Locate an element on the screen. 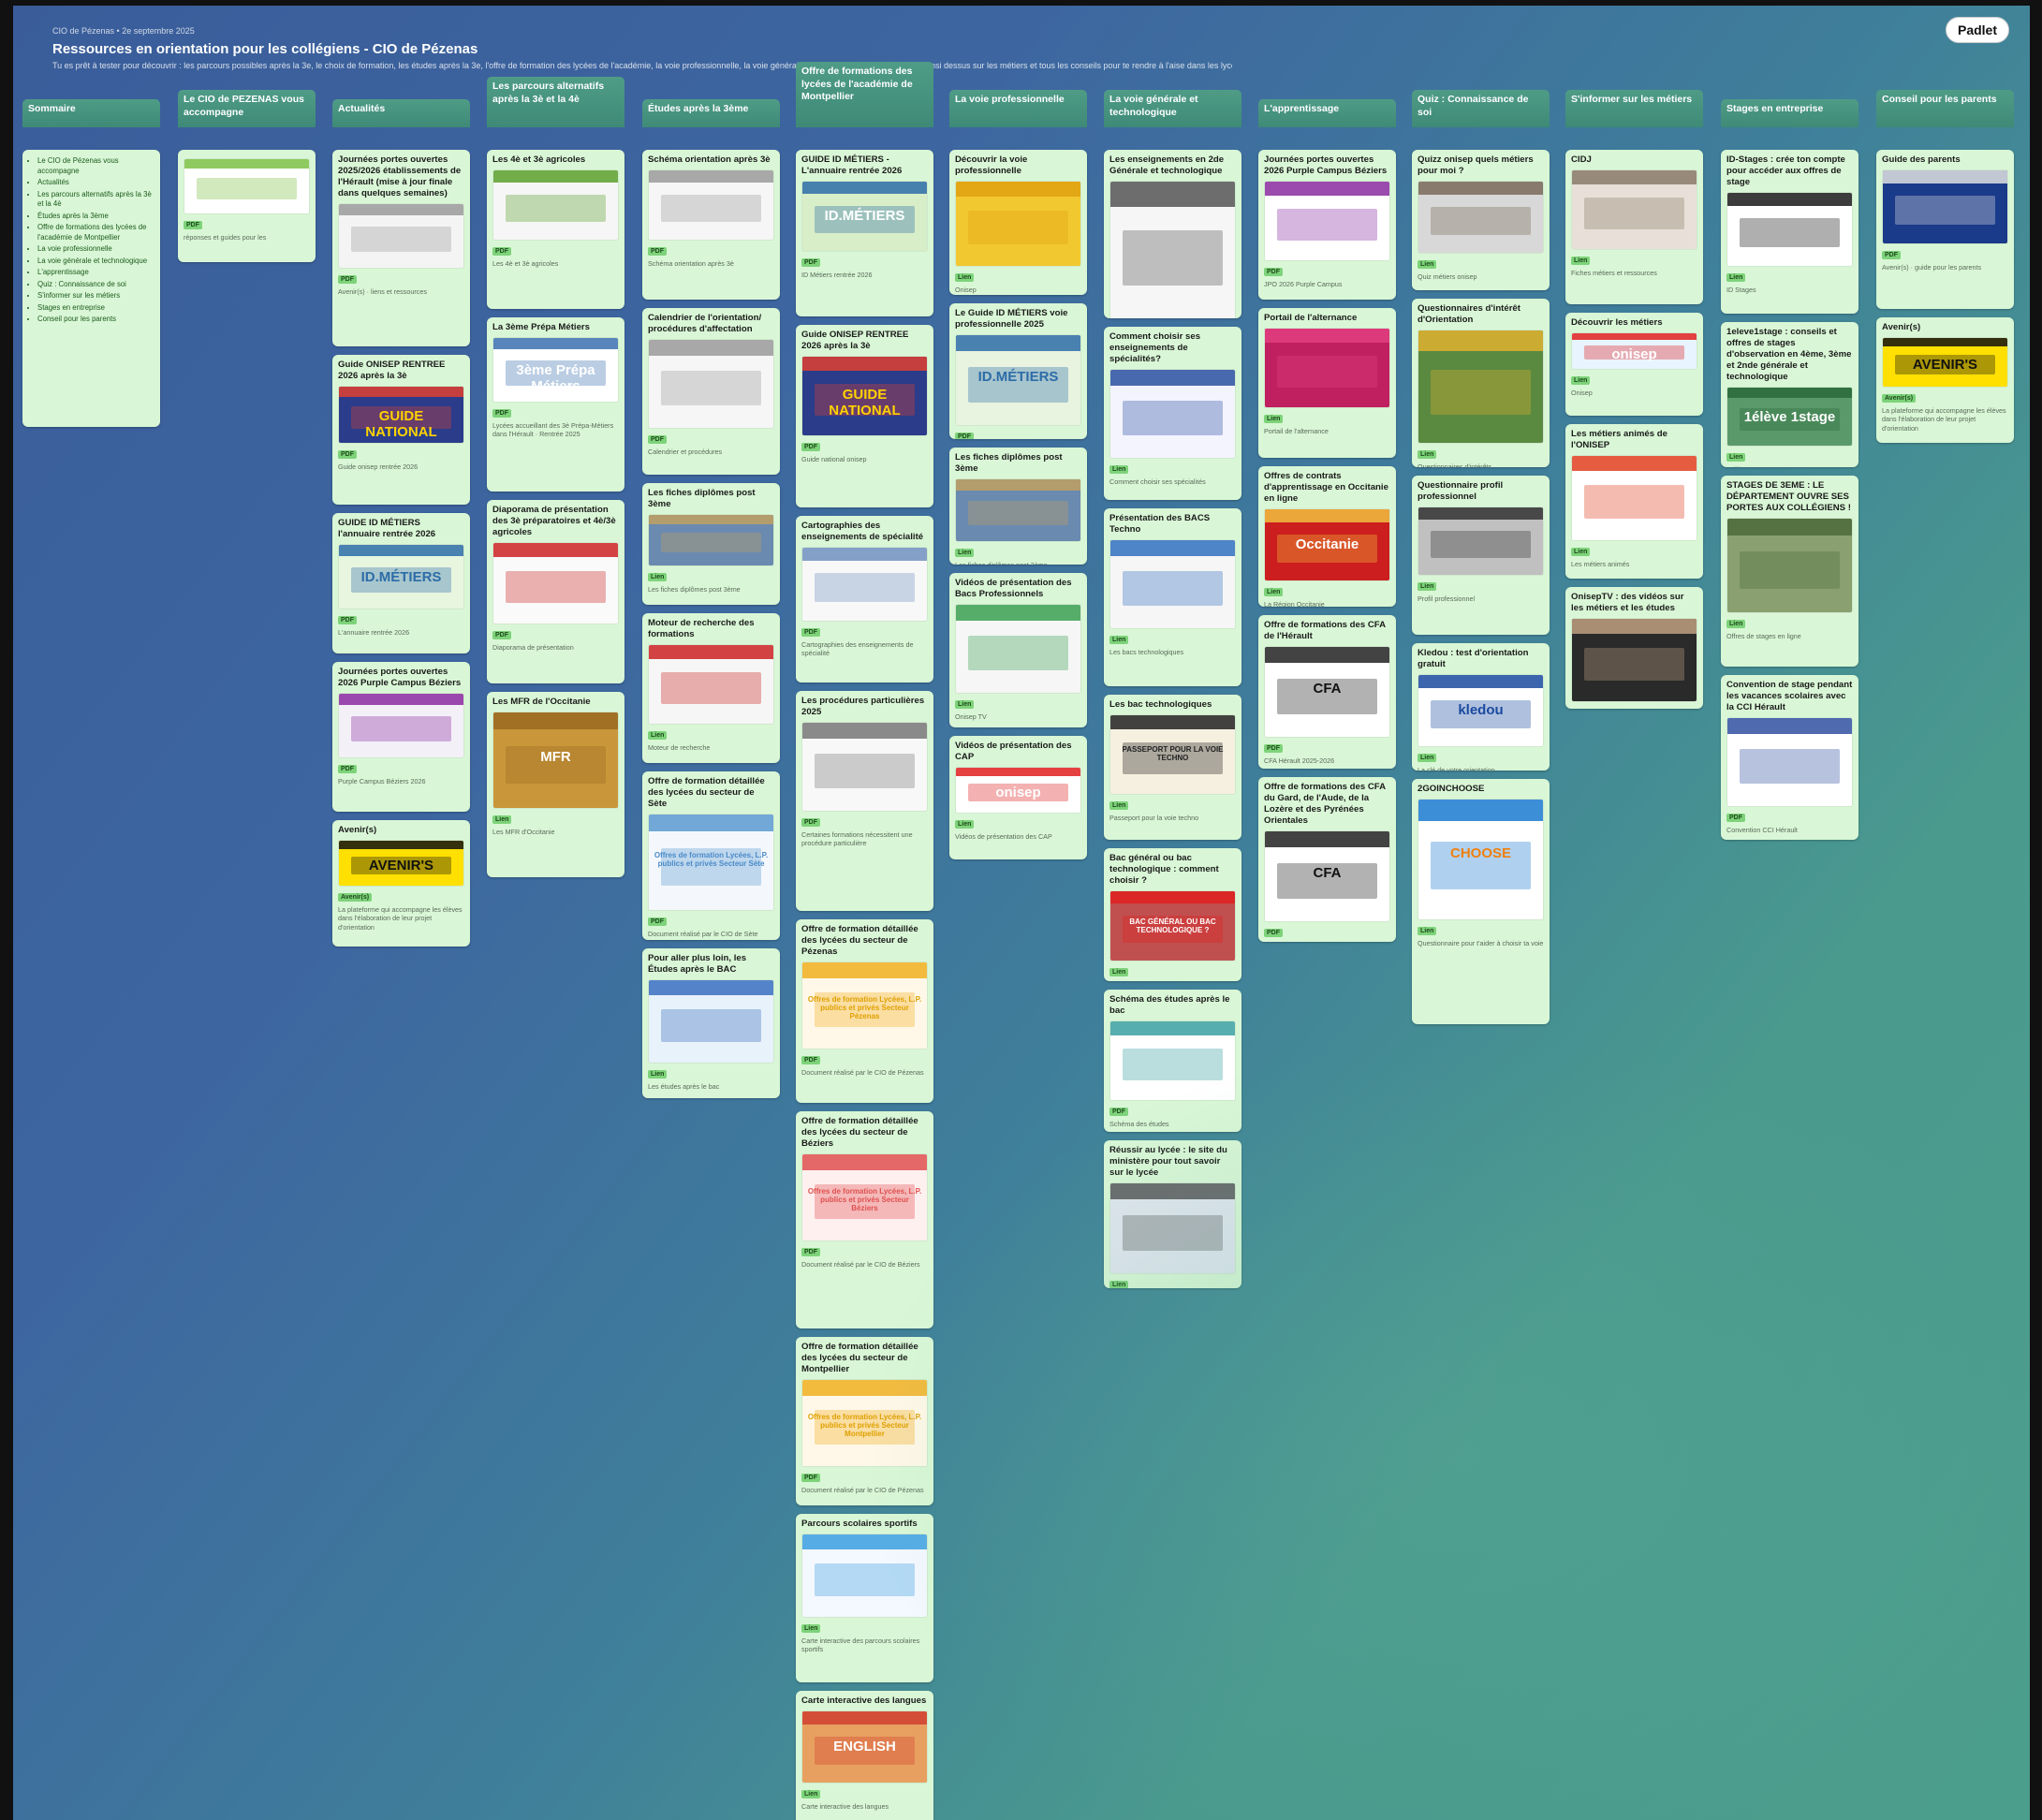 Image resolution: width=2042 pixels, height=1820 pixels. post-card: PDF réponses et guides pour les is located at coordinates (247, 206).